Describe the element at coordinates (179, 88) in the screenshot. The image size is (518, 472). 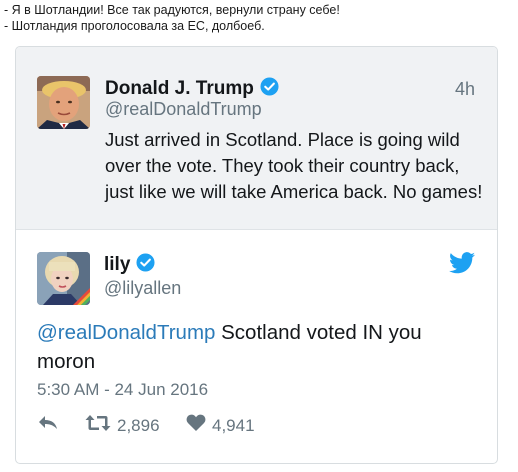
I see `quoted-author-name-text: Donald J. Trump` at that location.